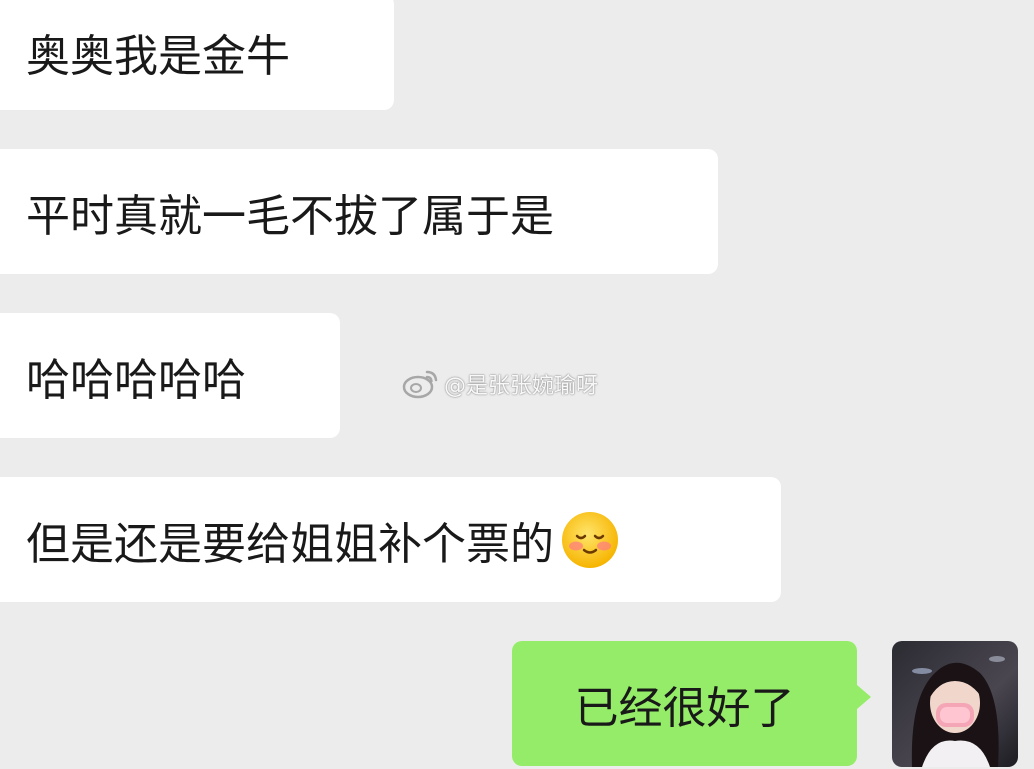  What do you see at coordinates (955, 704) in the screenshot?
I see `avatar` at bounding box center [955, 704].